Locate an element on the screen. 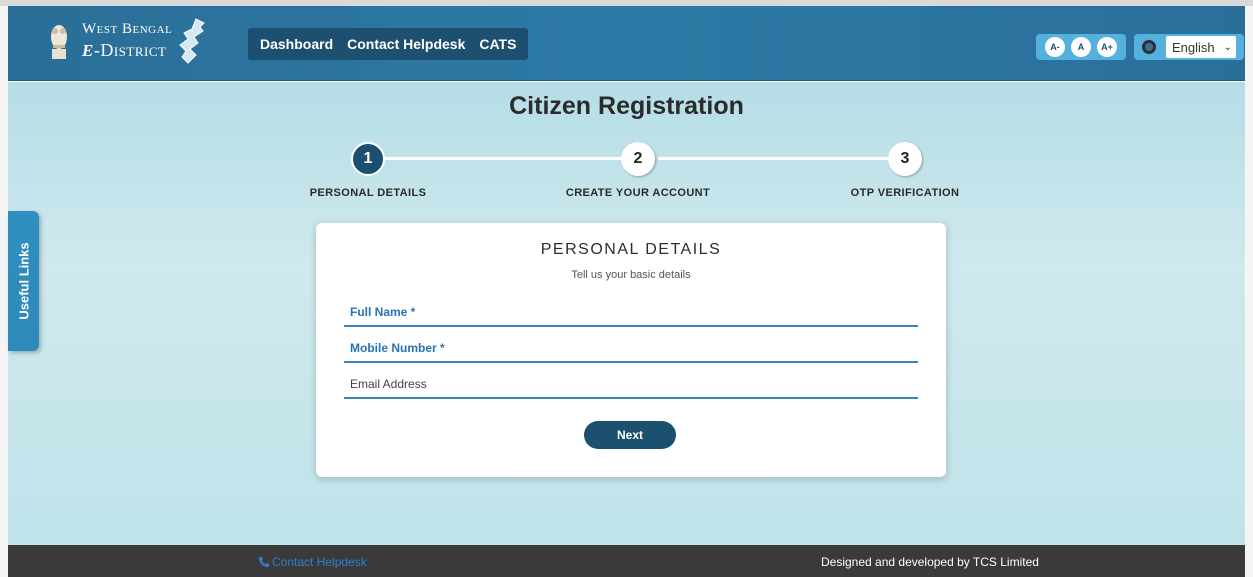 The image size is (1253, 577). national-emblem-icon is located at coordinates (59, 42).